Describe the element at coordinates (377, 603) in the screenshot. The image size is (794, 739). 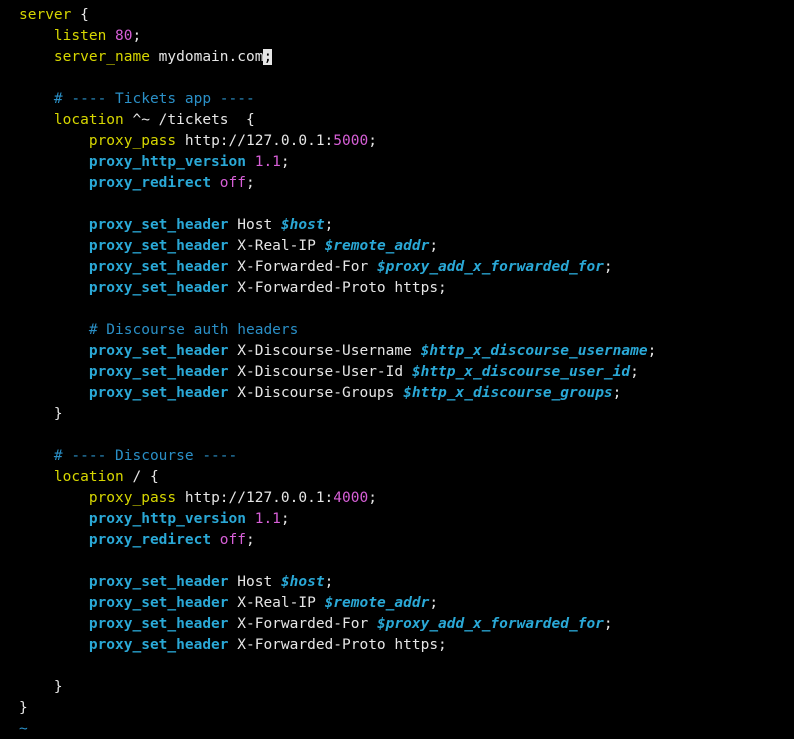
I see `code-variable: $remote_addr` at that location.